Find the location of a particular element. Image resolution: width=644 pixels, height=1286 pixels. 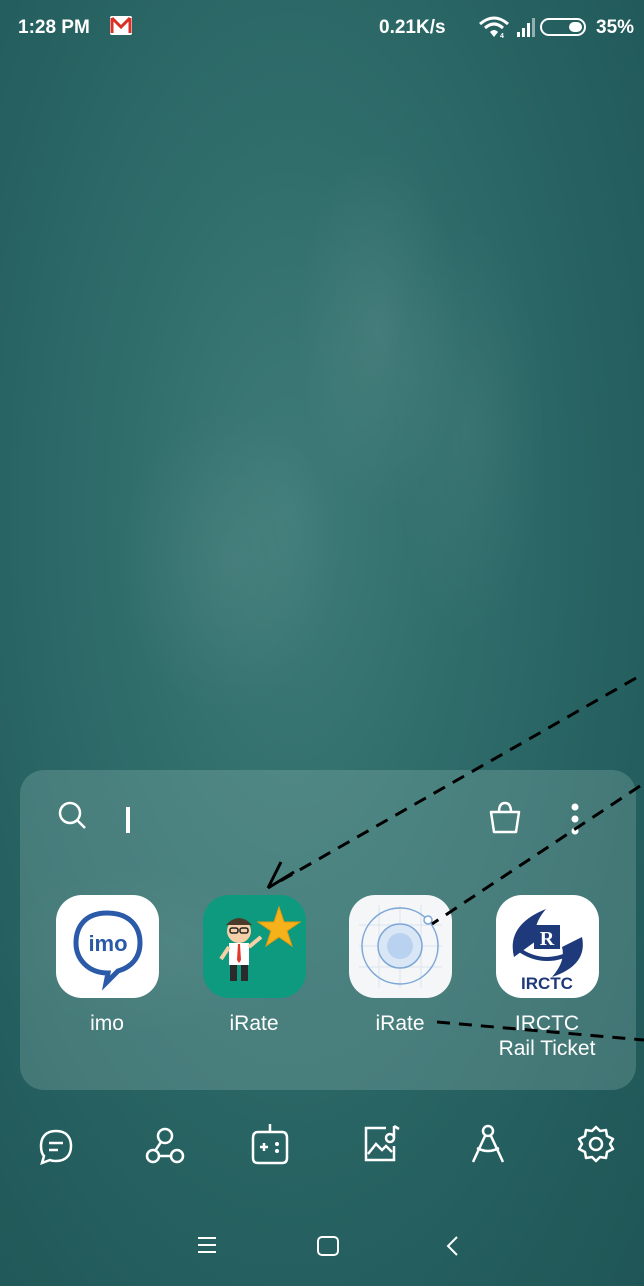

battery-percent: 35% is located at coordinates (615, 27).